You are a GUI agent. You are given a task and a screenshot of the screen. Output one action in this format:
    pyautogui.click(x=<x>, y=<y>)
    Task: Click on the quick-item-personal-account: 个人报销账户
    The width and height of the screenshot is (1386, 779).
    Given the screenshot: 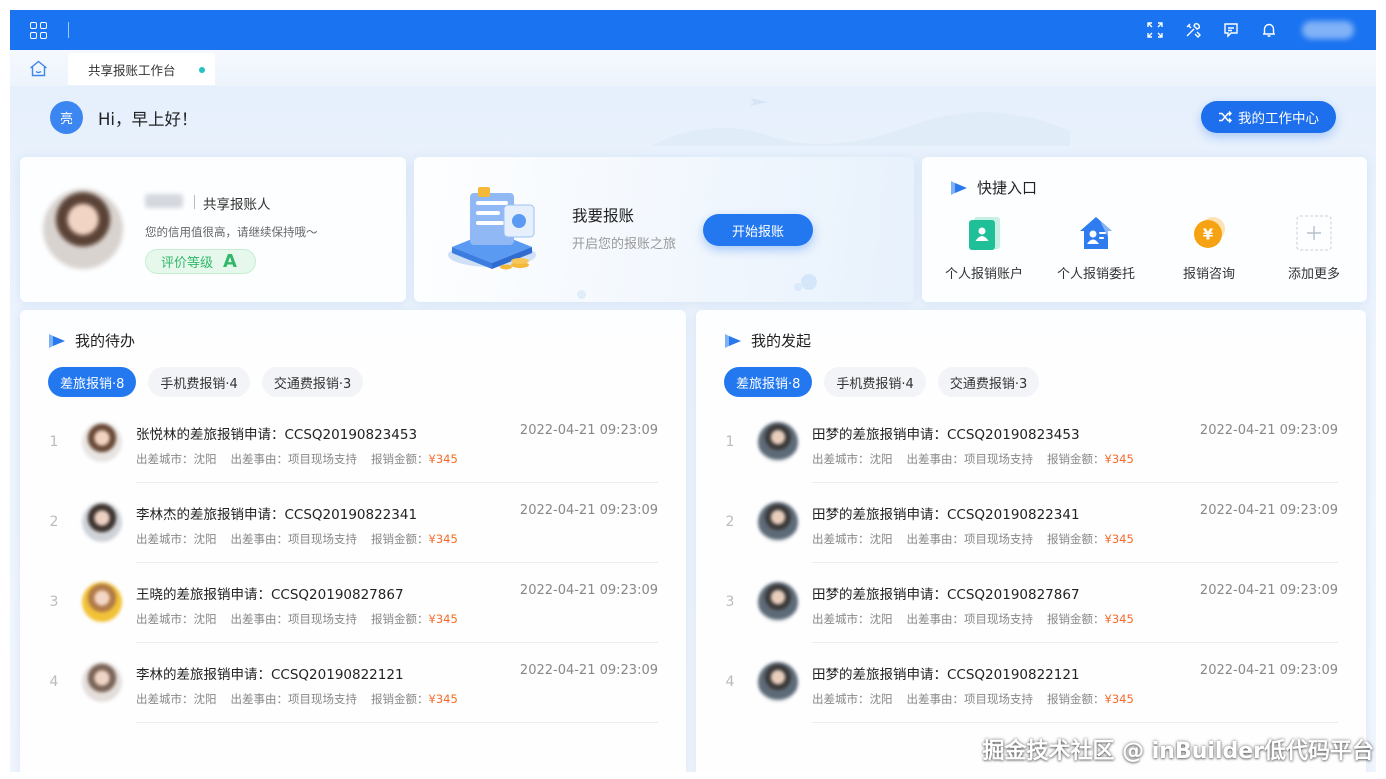 What is the action you would take?
    pyautogui.click(x=984, y=248)
    